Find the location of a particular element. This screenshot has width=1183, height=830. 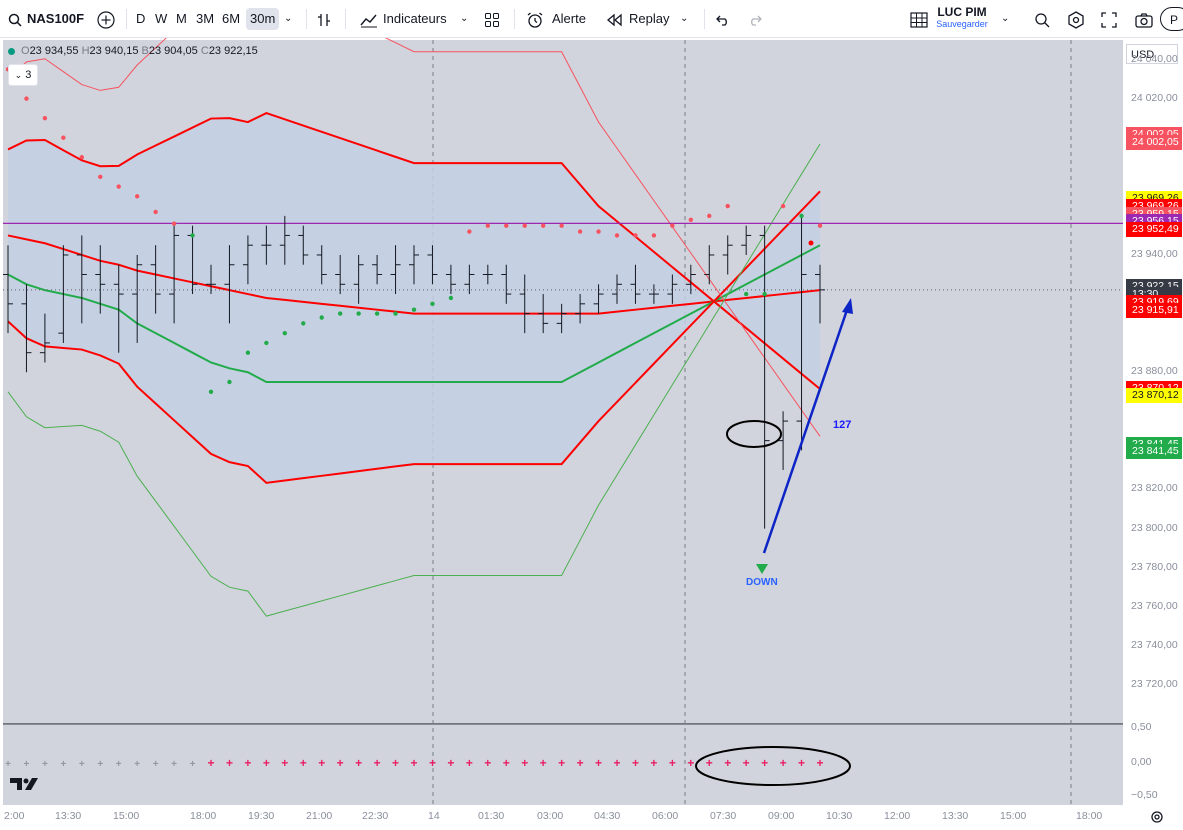

publish-label: P is located at coordinates (1174, 20).